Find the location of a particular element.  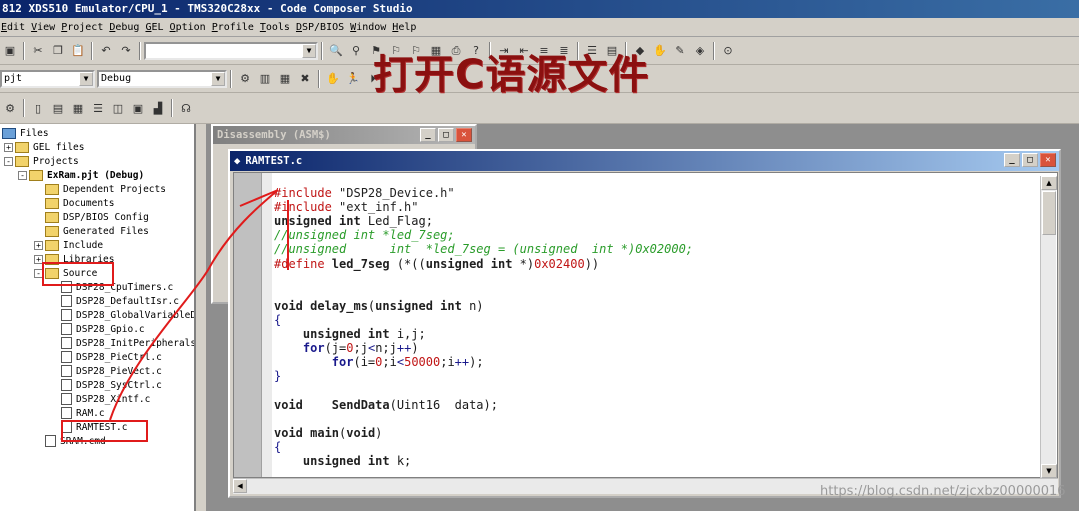

menu-option: Option is located at coordinates (190, 27).